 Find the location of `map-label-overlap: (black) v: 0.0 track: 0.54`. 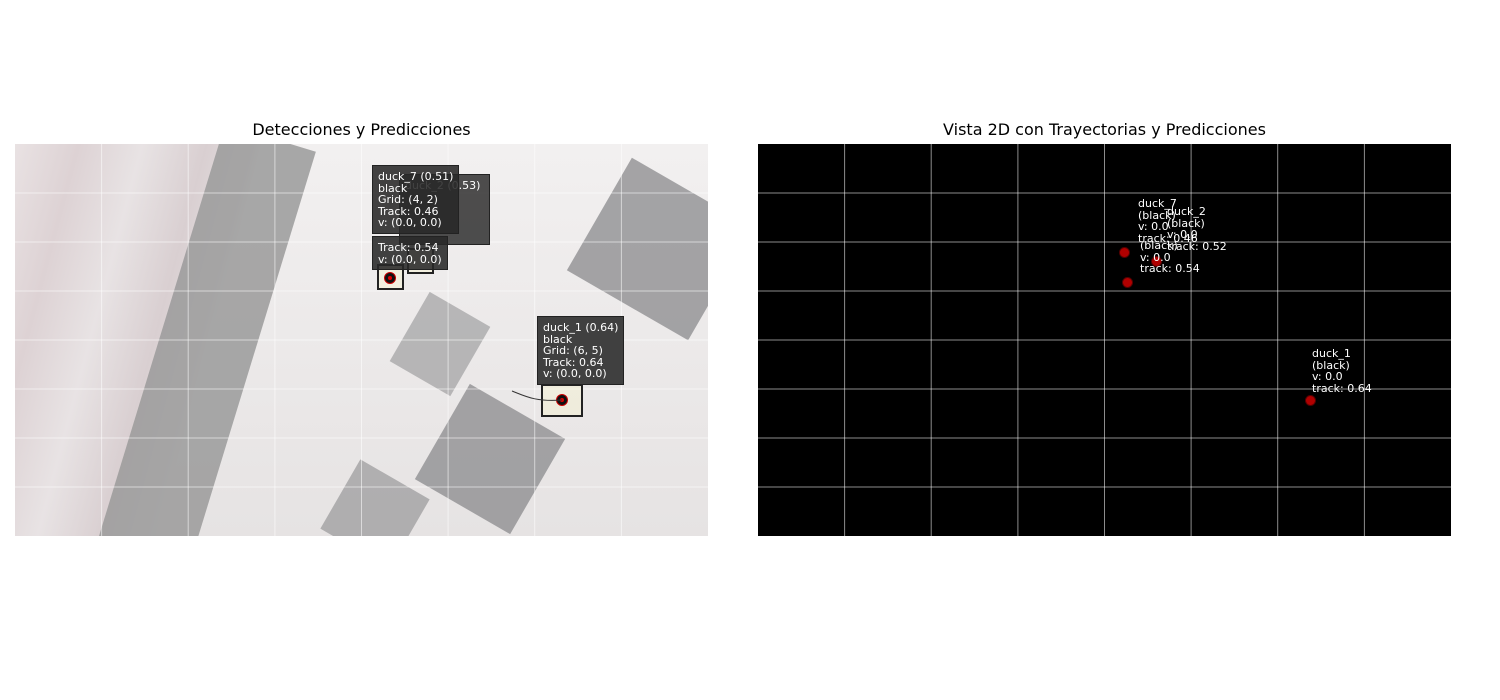

map-label-overlap: (black) v: 0.0 track: 0.54 is located at coordinates (1170, 257).